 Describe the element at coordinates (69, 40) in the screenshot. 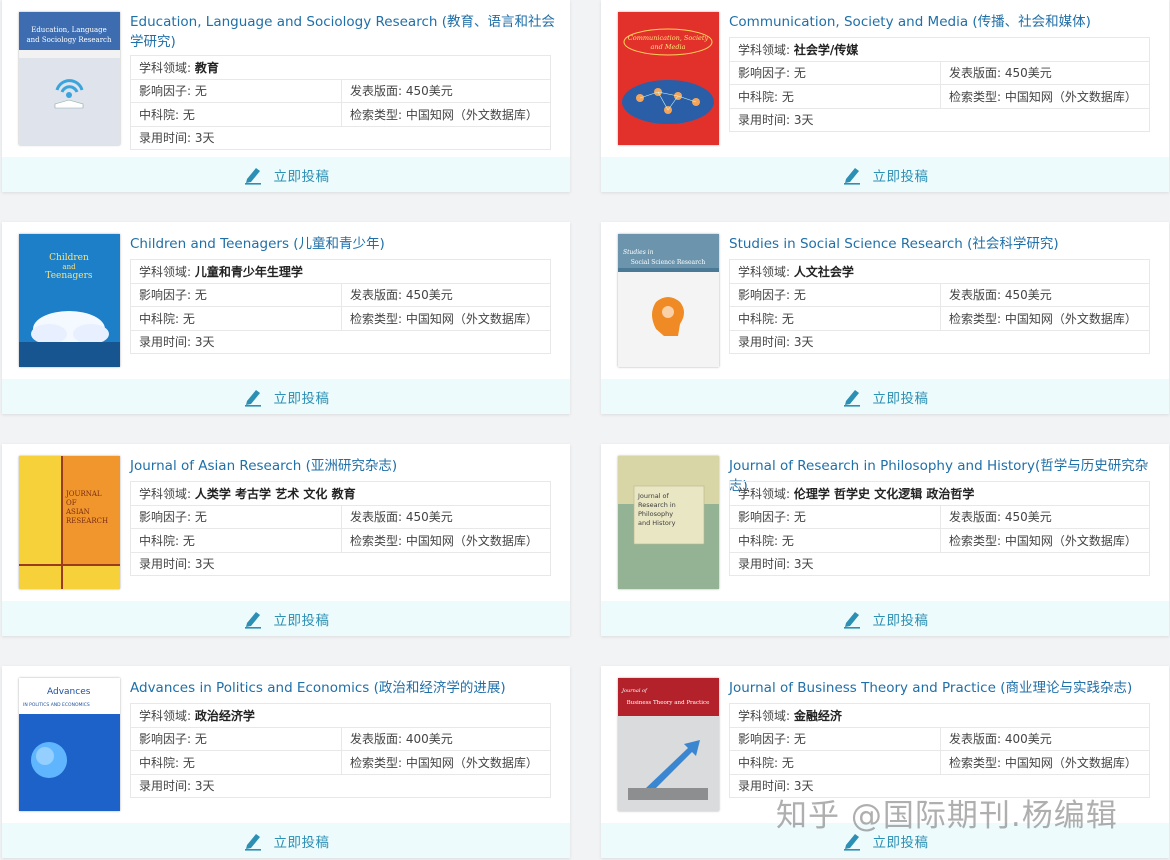

I see `cover-title-line: and Sociology Research` at that location.